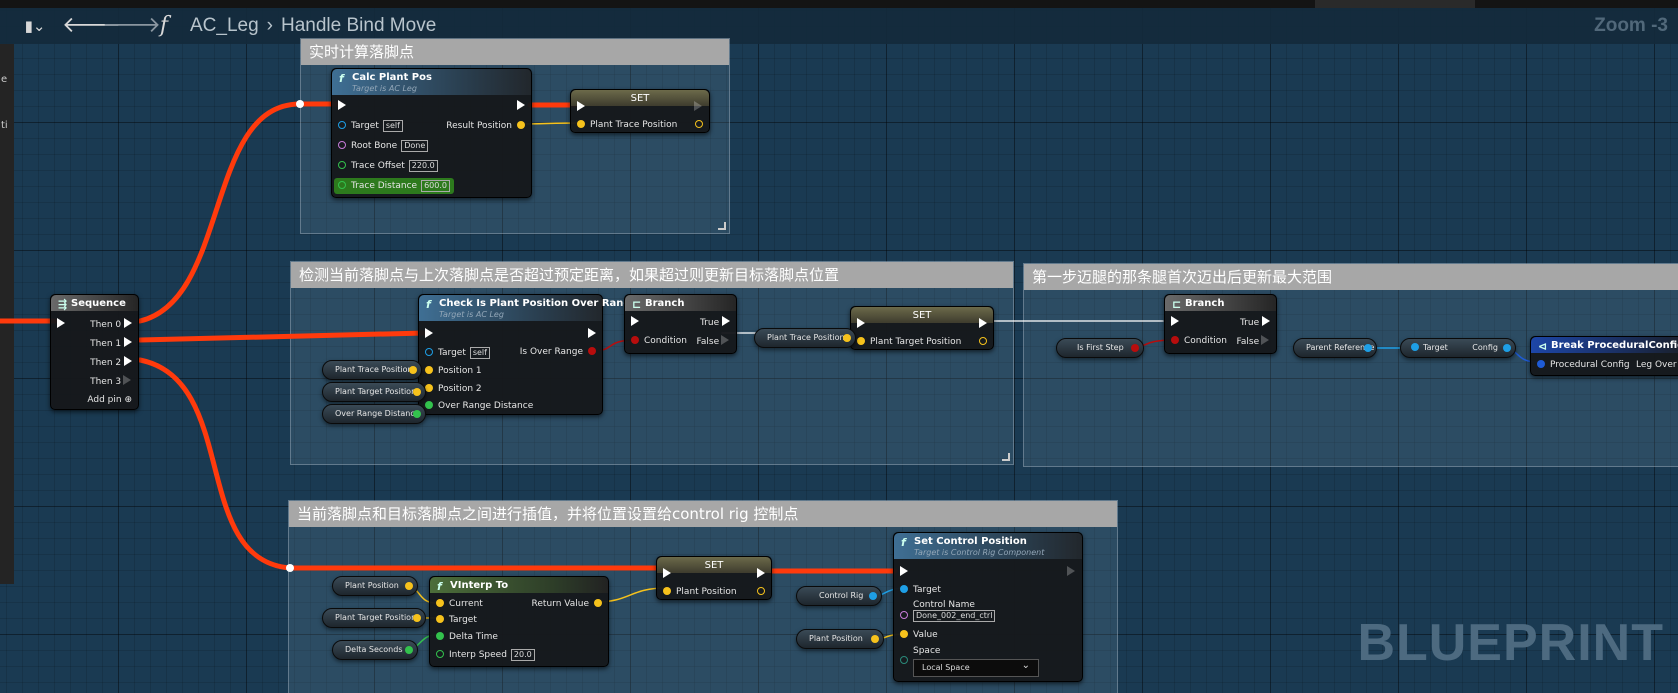  Describe the element at coordinates (919, 635) in the screenshot. I see `value-pin: Value` at that location.